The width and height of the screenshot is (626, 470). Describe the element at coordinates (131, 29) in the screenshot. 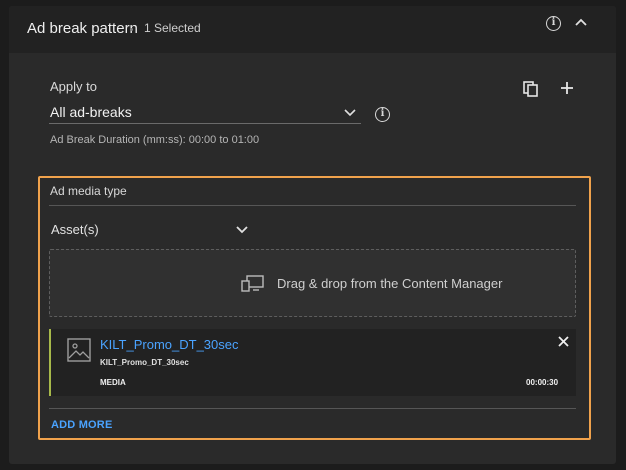

I see `separator-dot` at that location.